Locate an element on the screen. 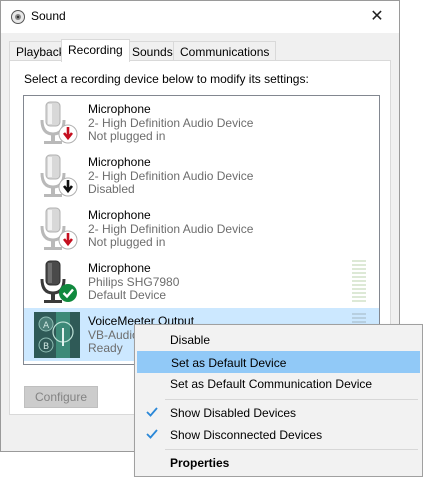 This screenshot has width=423, height=477. tab-communications: Communications is located at coordinates (225, 51).